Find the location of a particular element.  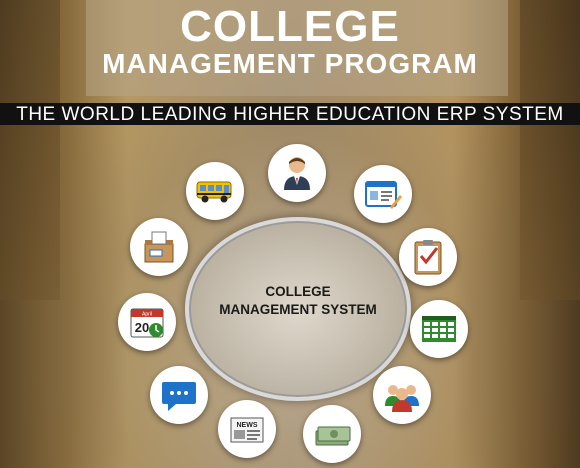

page-title: COLLEGE is located at coordinates (290, 26).